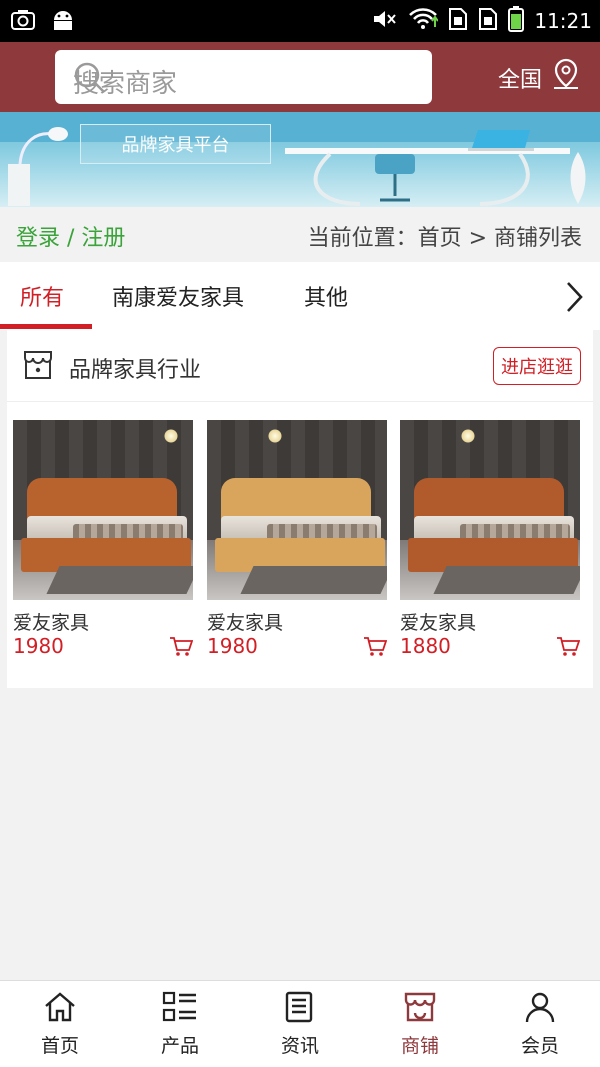 This screenshot has width=600, height=1067. I want to click on nav-news-label: 资讯, so click(299, 1046).